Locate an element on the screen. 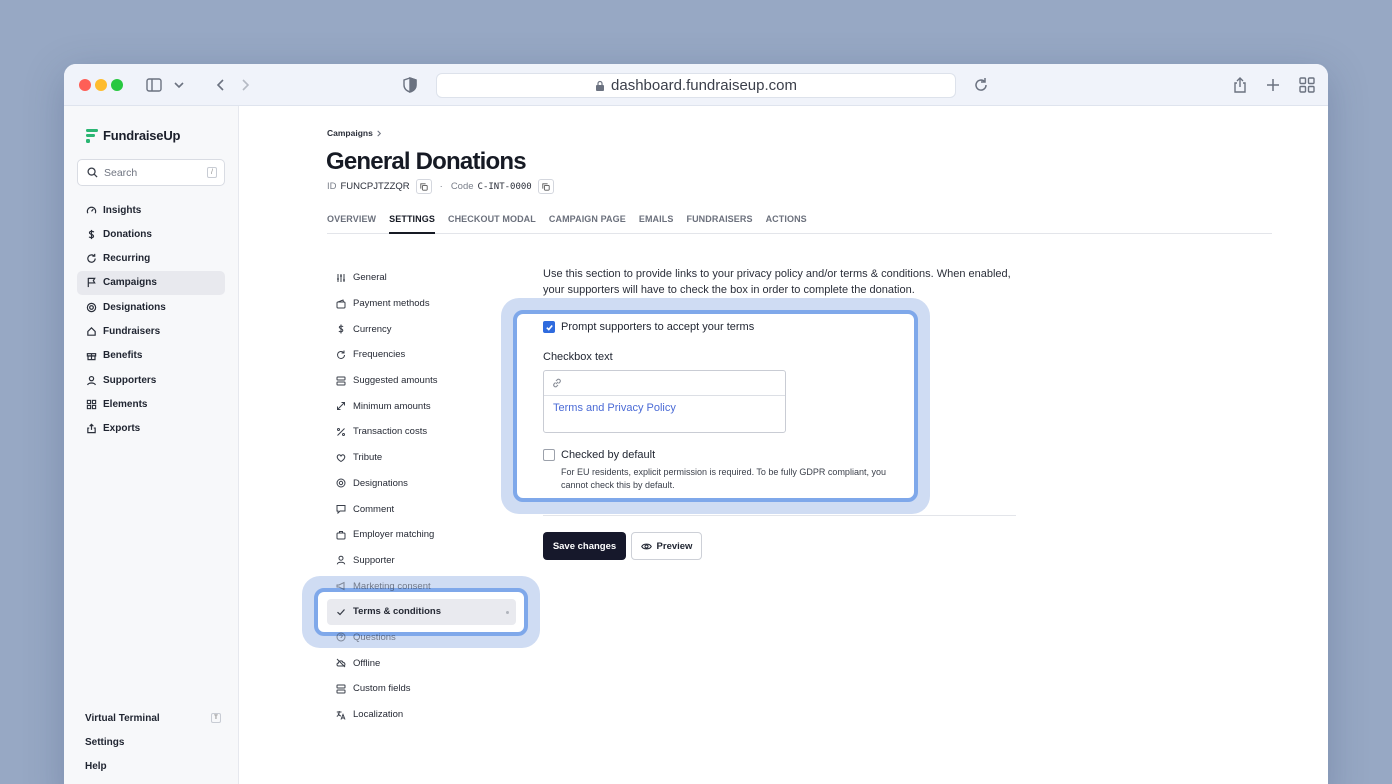  tab-actions: ACTIONS is located at coordinates (786, 219).